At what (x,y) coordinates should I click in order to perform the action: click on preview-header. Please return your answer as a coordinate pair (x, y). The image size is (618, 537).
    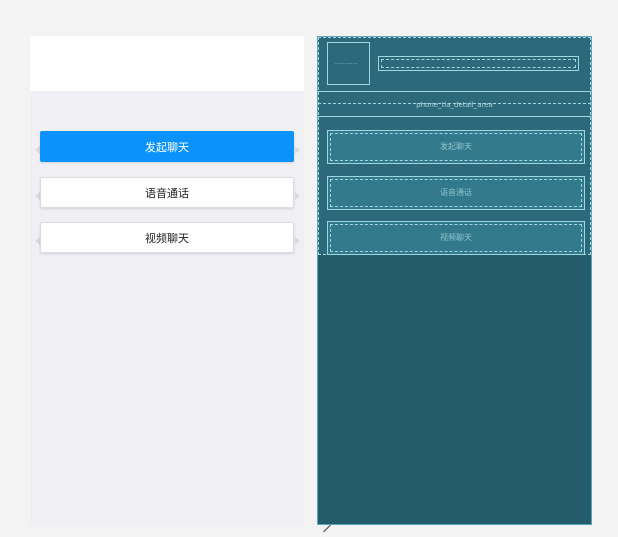
    Looking at the image, I should click on (167, 63).